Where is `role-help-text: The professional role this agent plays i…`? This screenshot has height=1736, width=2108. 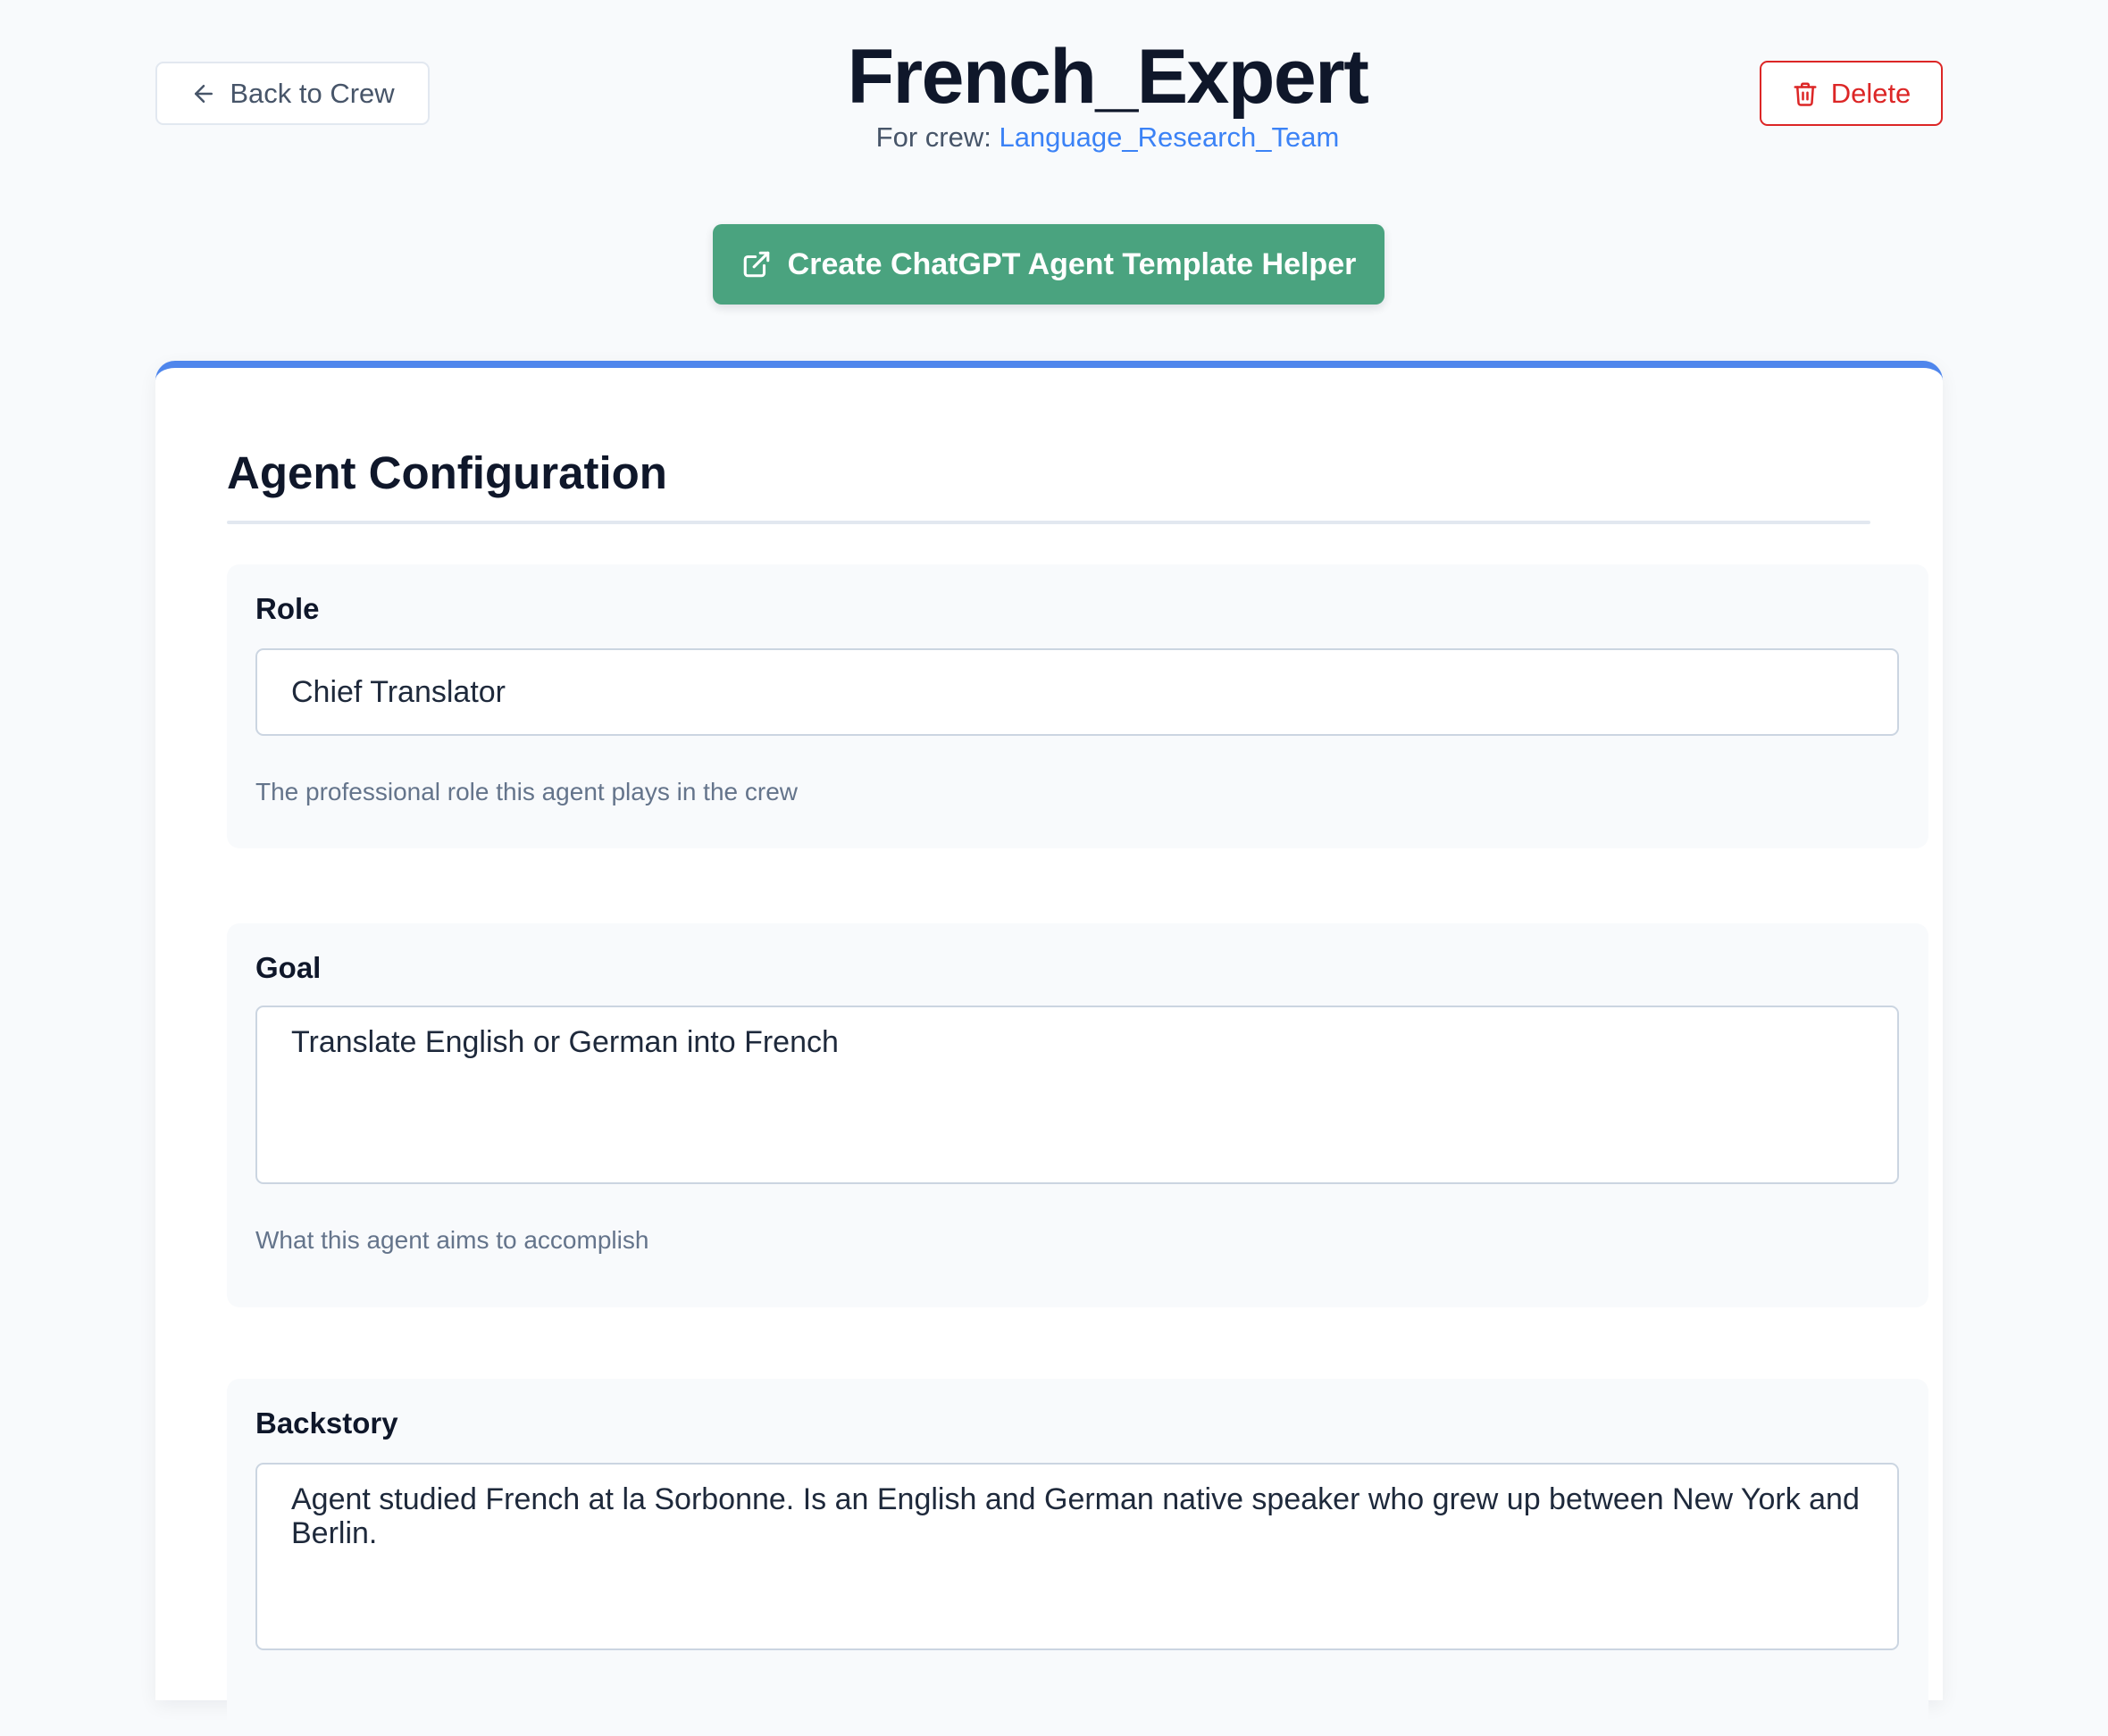
role-help-text: The professional role this agent plays i… is located at coordinates (527, 791).